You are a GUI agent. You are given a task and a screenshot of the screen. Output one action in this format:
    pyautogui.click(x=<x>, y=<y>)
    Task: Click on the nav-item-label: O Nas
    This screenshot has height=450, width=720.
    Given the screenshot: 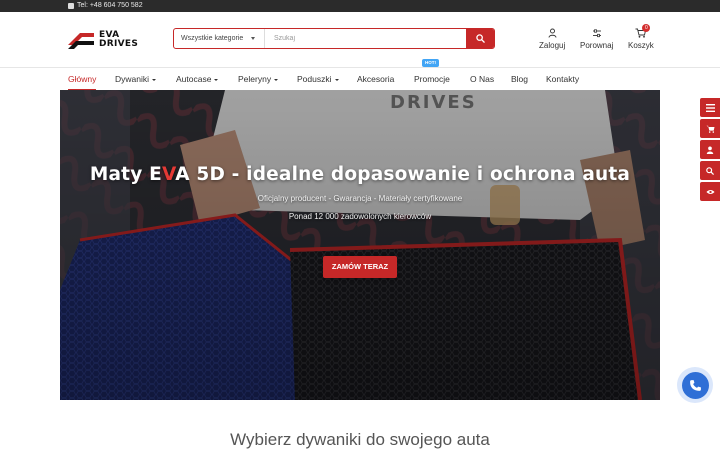 What is the action you would take?
    pyautogui.click(x=482, y=79)
    